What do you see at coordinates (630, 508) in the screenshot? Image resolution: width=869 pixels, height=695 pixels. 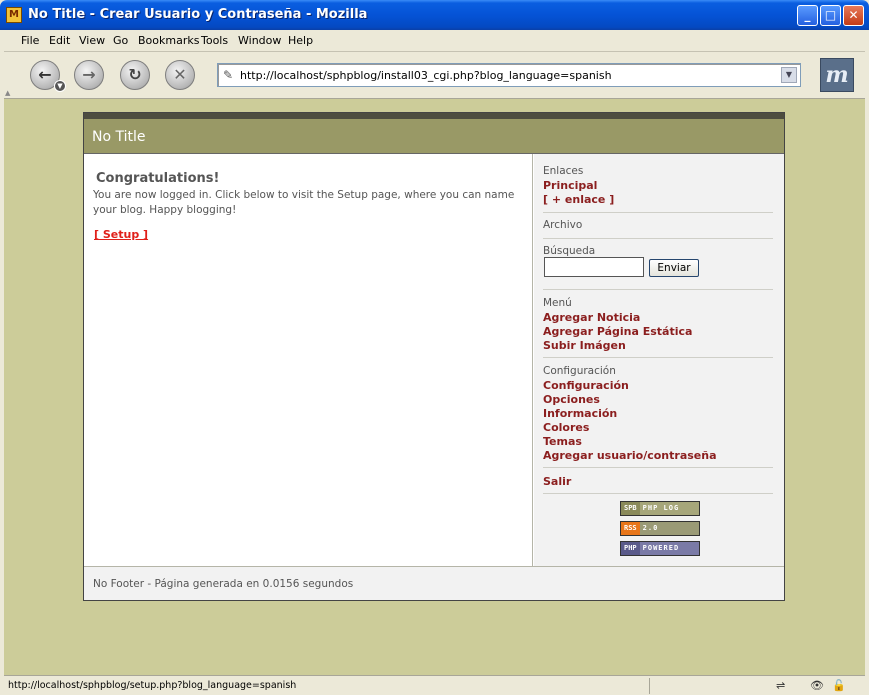 I see `badge-left: SPB` at bounding box center [630, 508].